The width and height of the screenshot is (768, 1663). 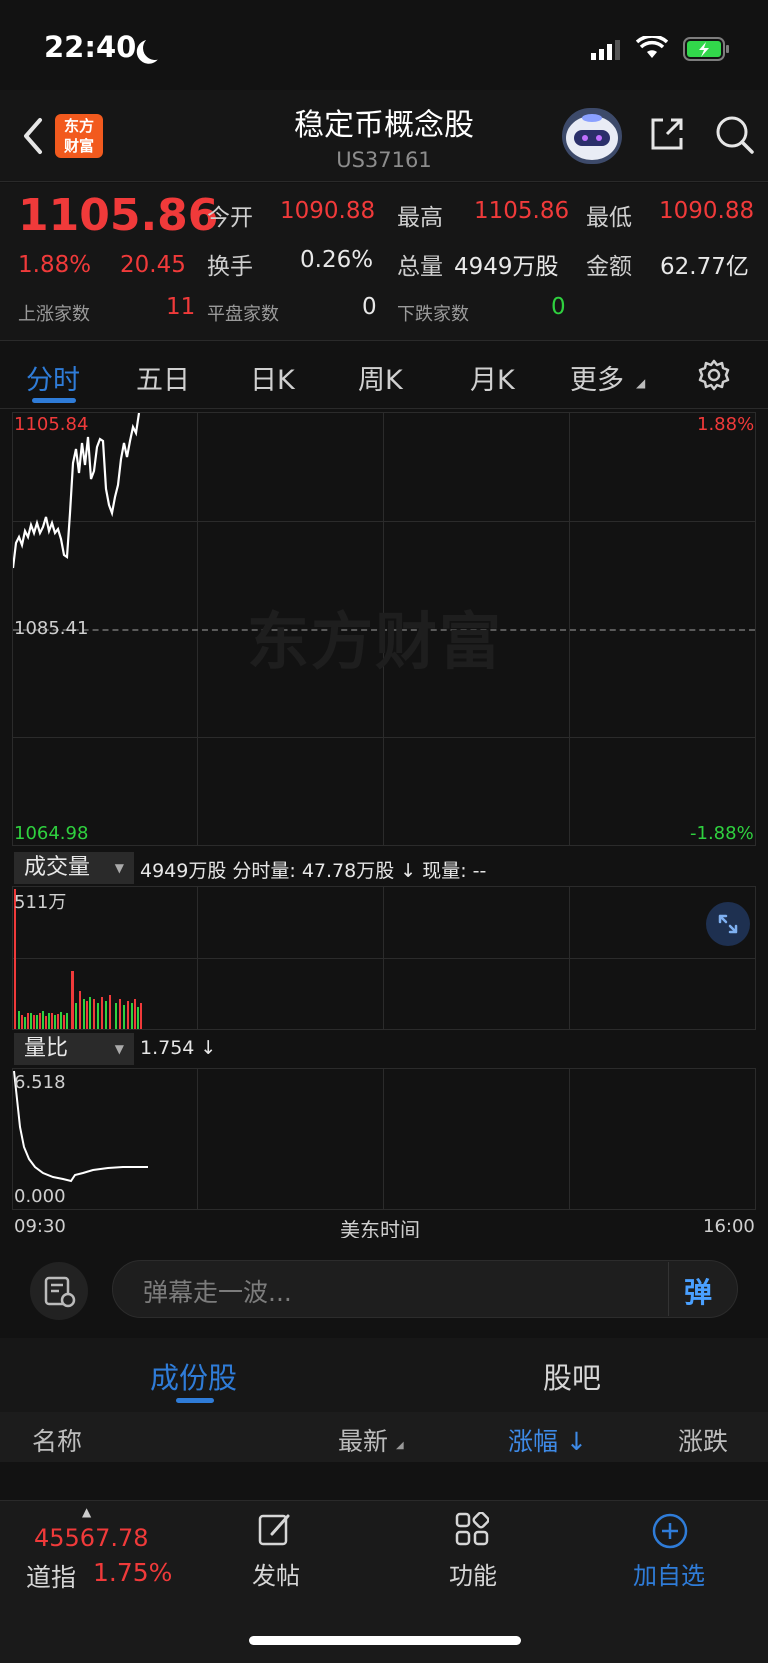 I want to click on amount-label: 金额, so click(x=609, y=267).